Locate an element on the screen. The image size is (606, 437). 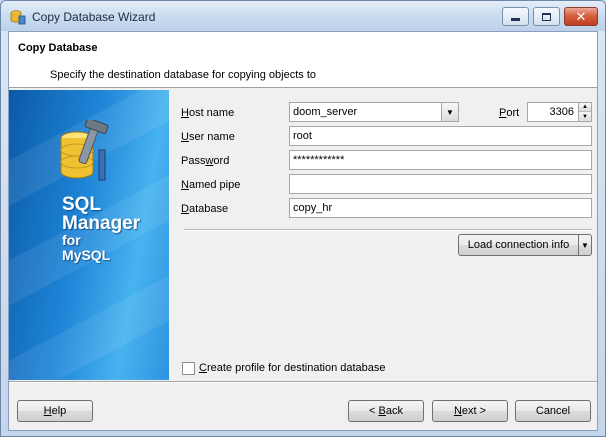
database-wizard-icon is located at coordinates (18, 17).